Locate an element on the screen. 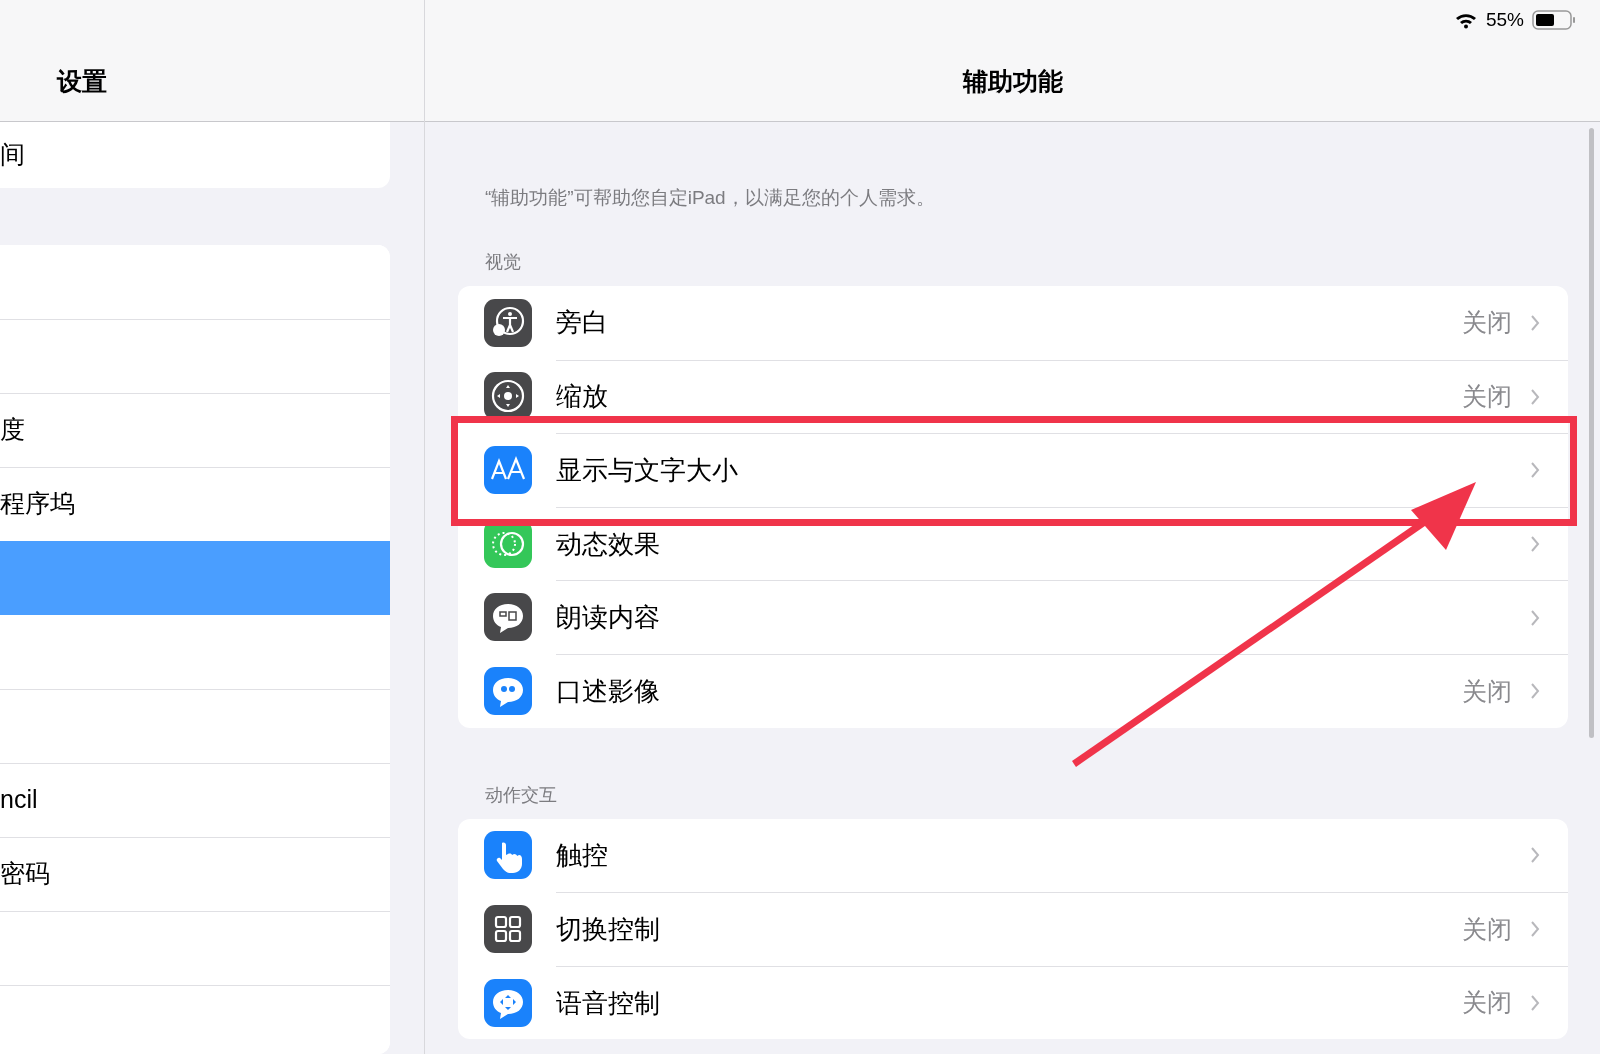 The image size is (1600, 1054). hand-pointer-icon is located at coordinates (508, 855).